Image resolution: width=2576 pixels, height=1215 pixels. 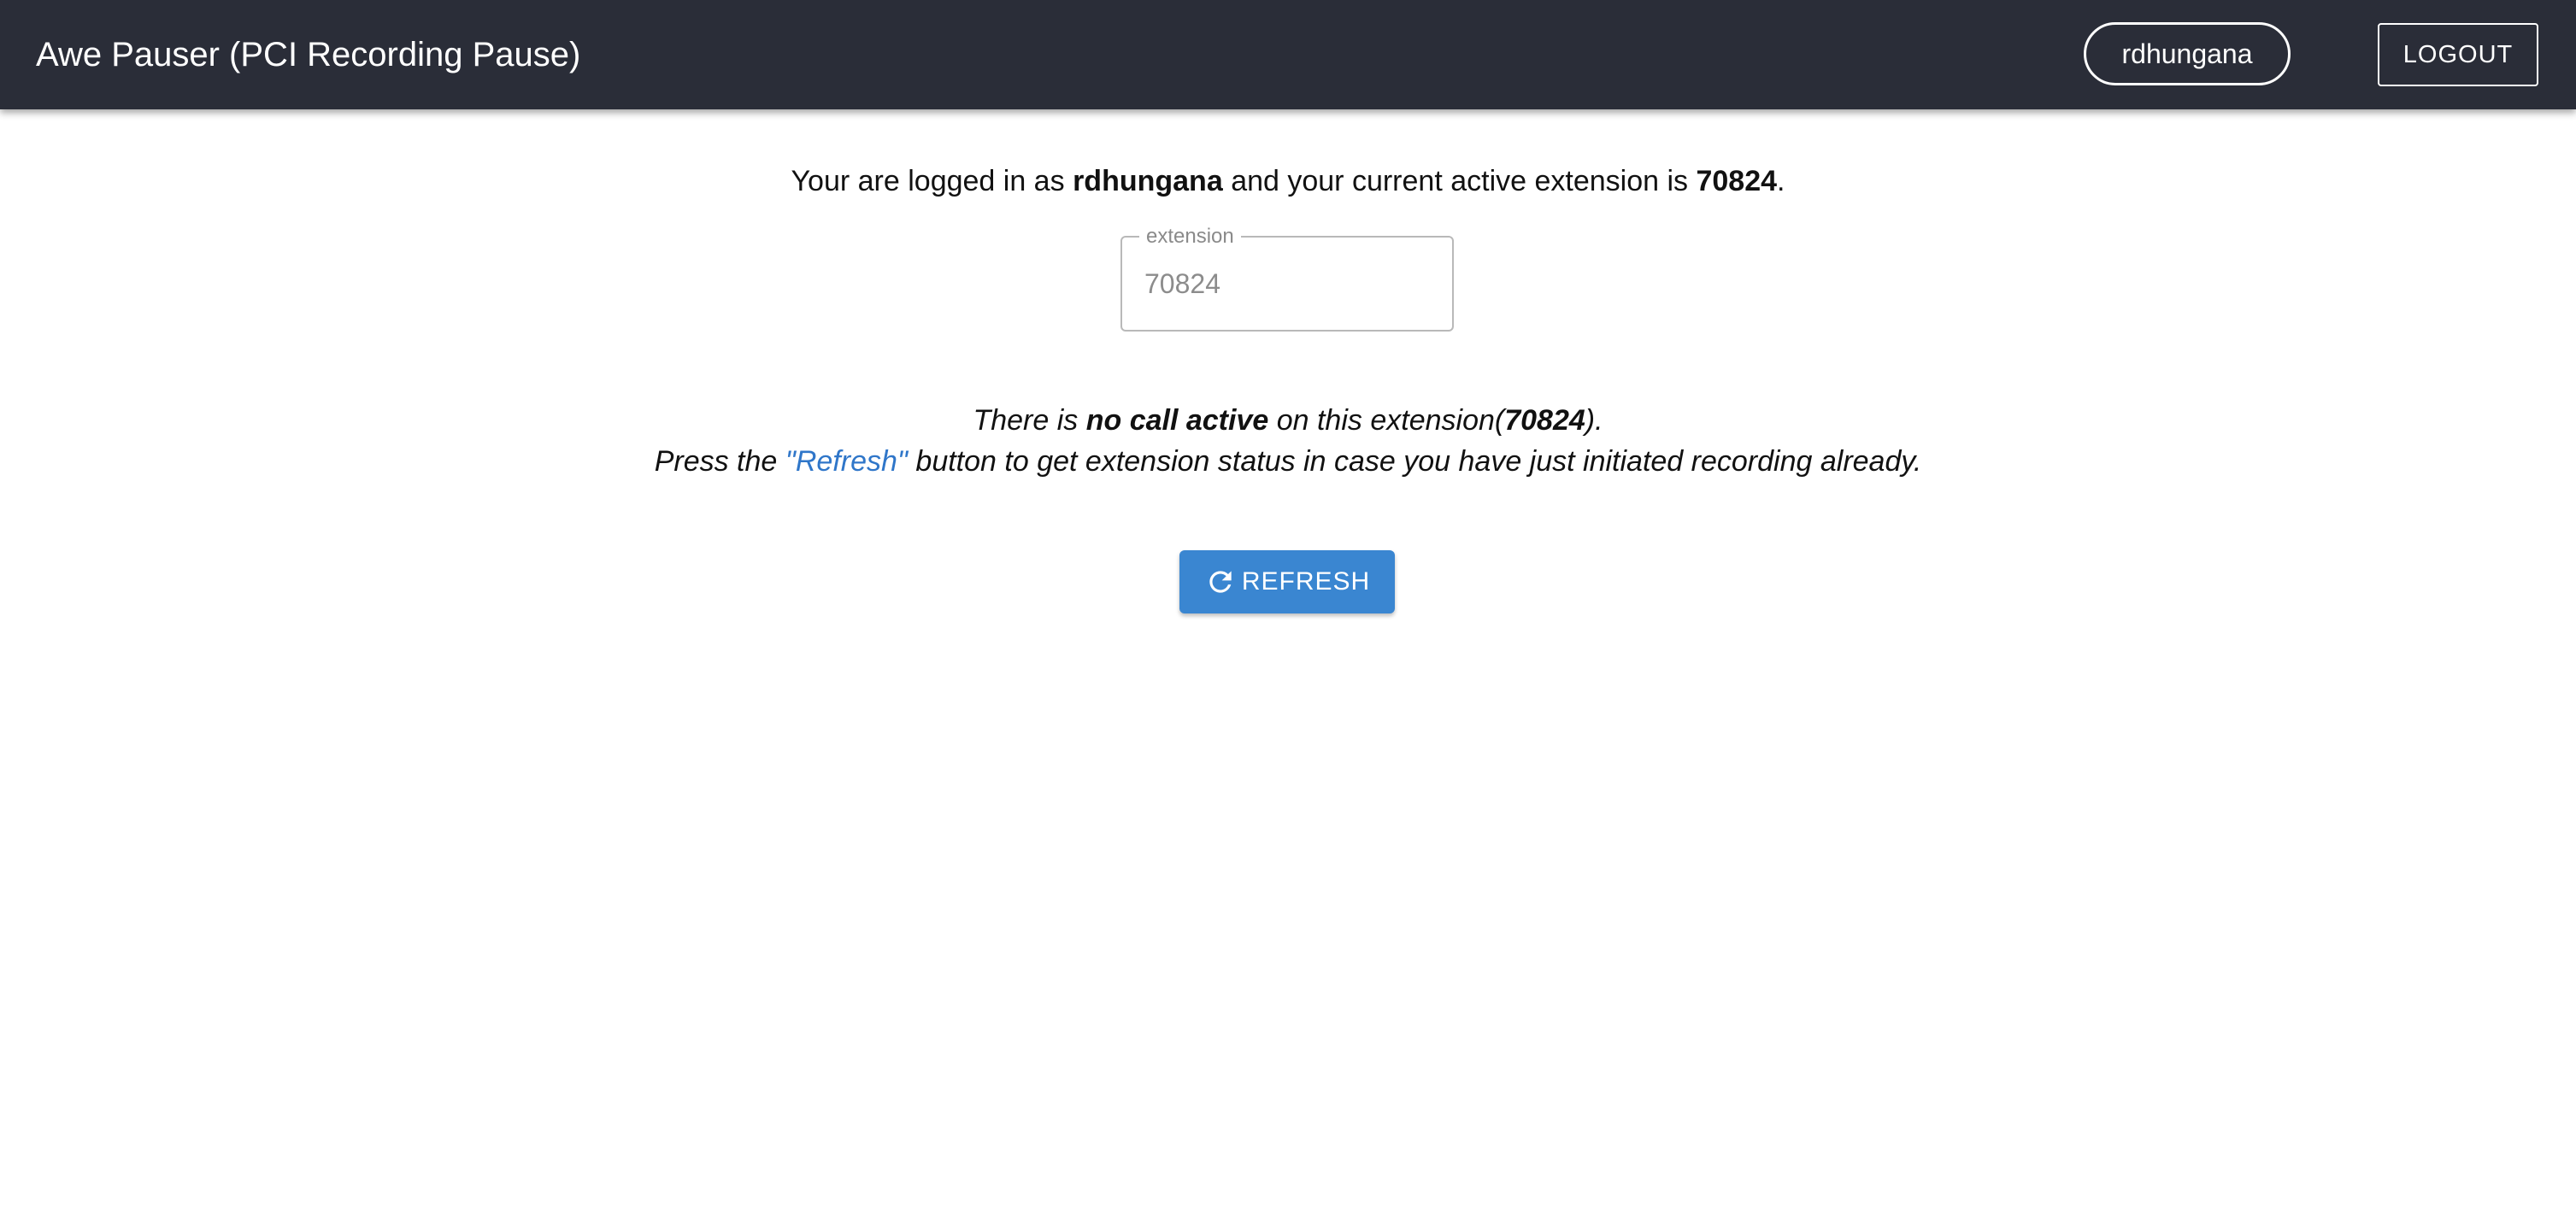 What do you see at coordinates (1737, 181) in the screenshot?
I see `status-extension: 70824` at bounding box center [1737, 181].